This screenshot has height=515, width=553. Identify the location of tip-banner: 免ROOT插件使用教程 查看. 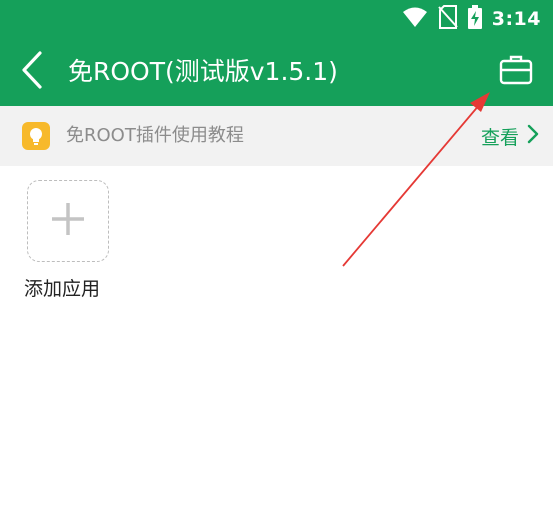
(276, 136).